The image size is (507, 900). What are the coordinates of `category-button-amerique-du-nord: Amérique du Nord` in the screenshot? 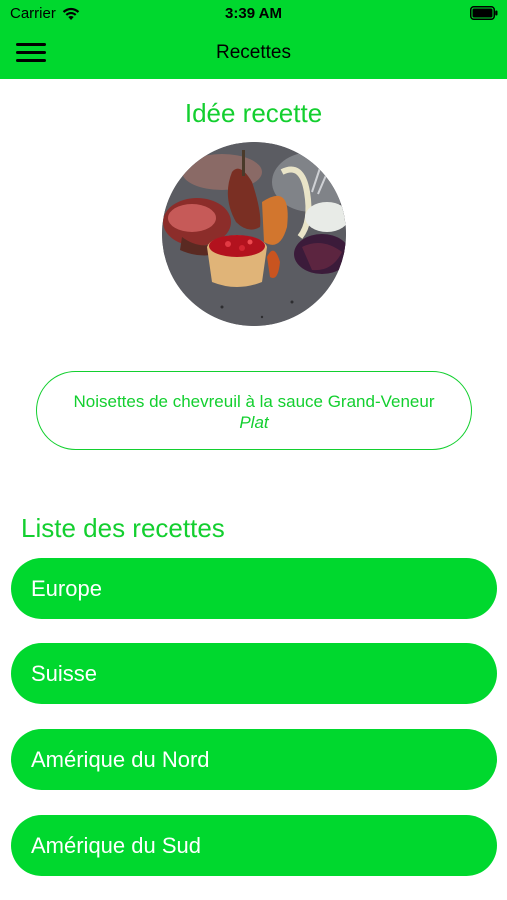 It's located at (254, 759).